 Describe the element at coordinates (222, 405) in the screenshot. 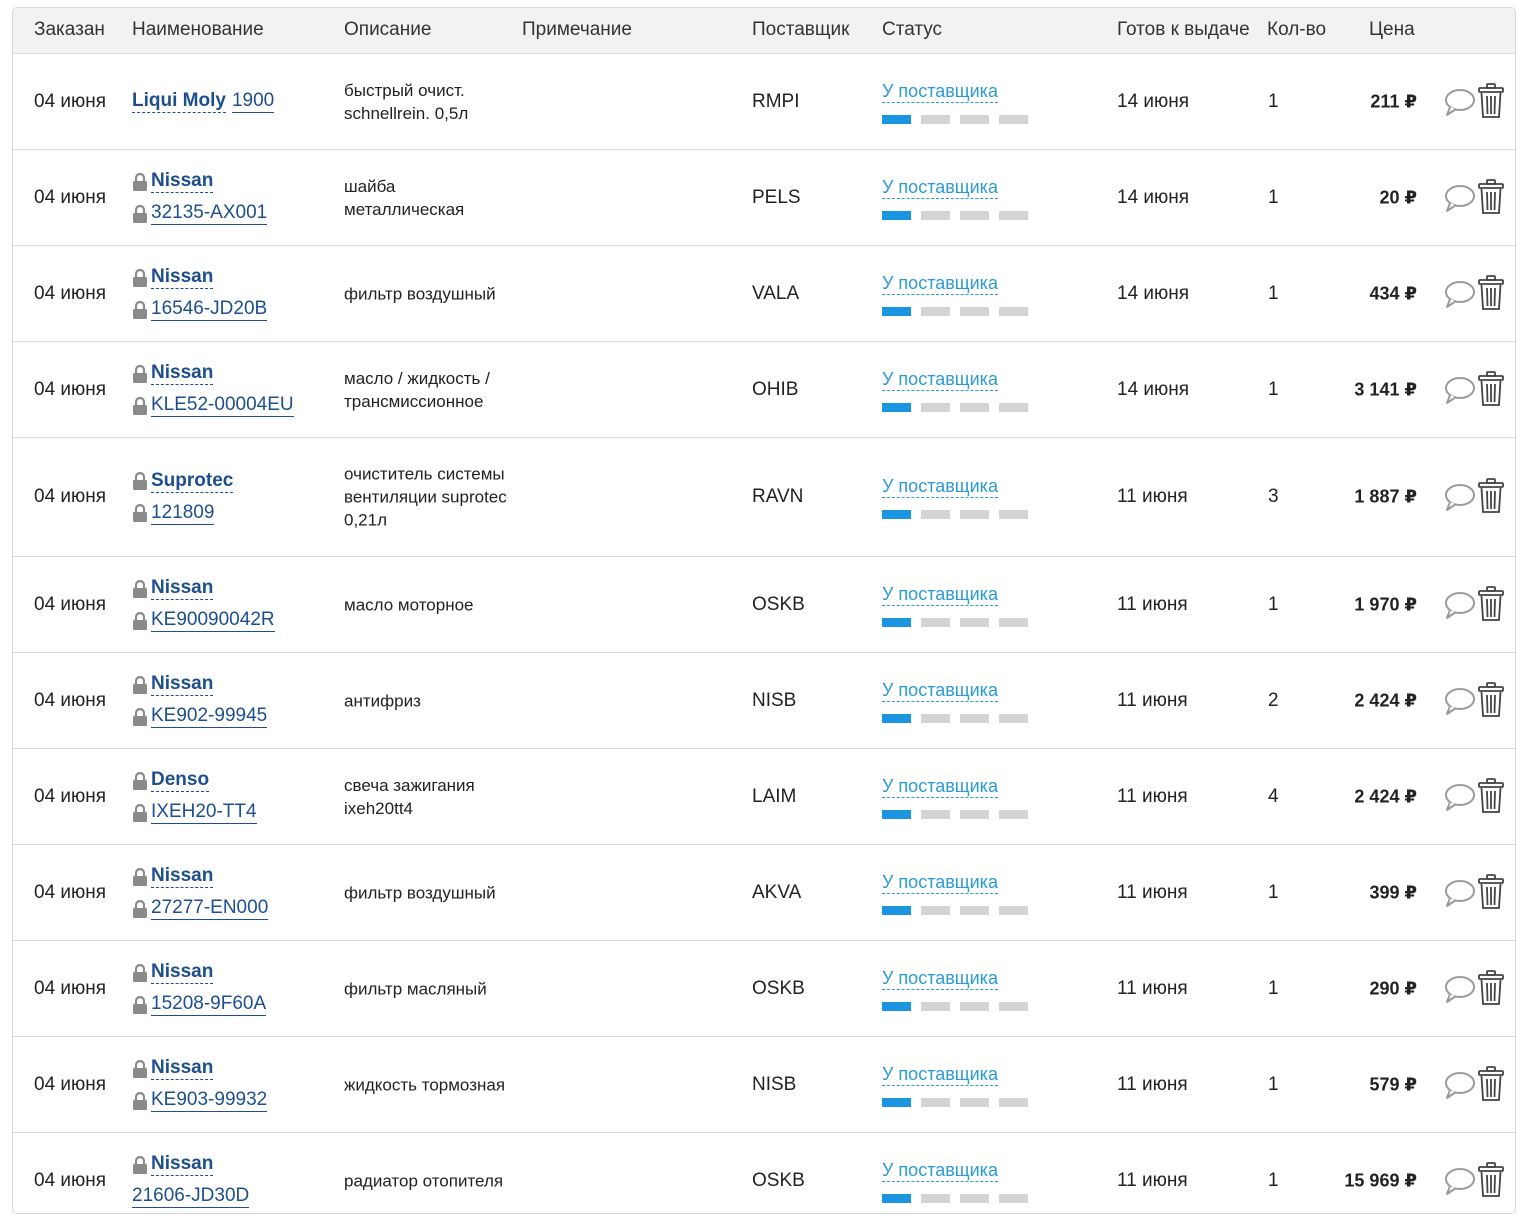

I see `article-link: KLE52-00004EU` at that location.